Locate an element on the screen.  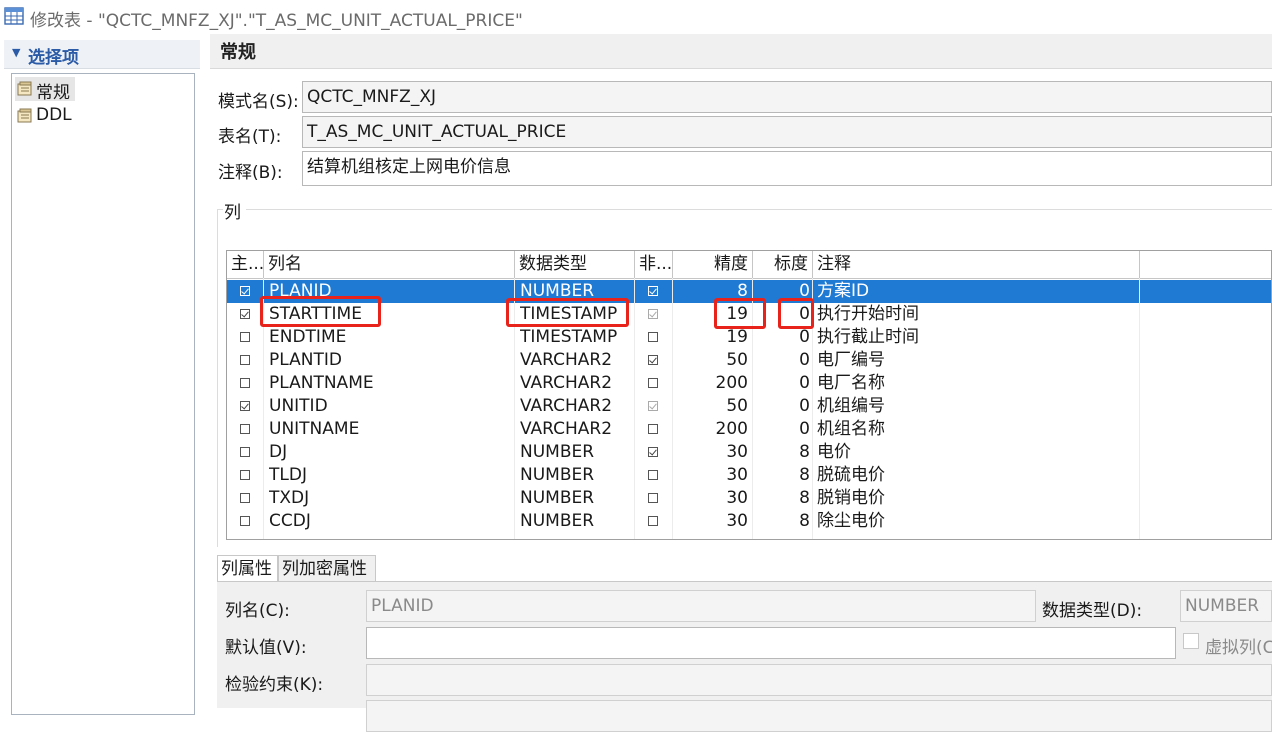
comment-cell: 电厂名称 is located at coordinates (977, 383).